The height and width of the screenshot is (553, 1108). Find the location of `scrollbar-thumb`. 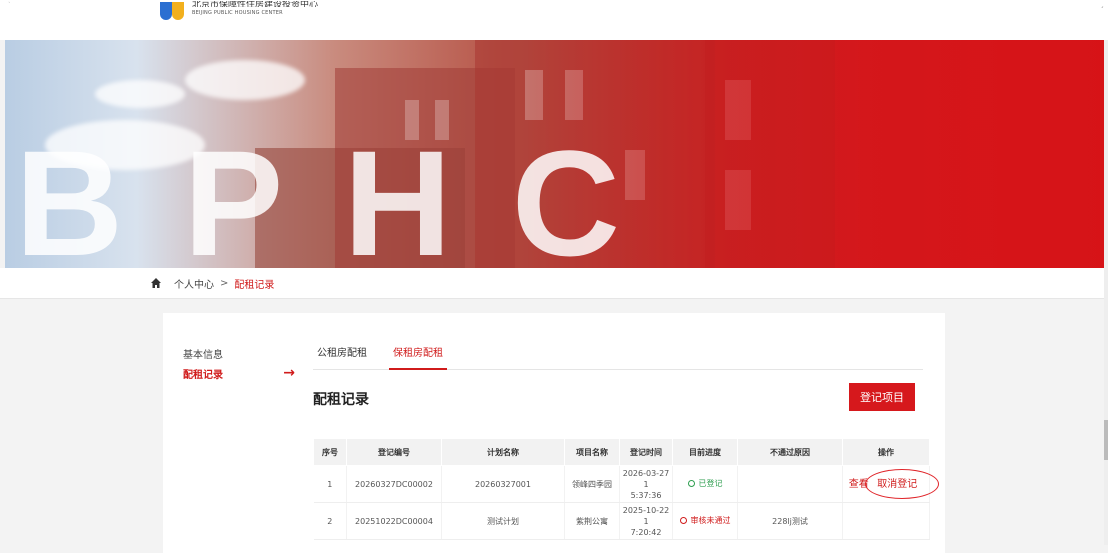

scrollbar-thumb is located at coordinates (1106, 440).